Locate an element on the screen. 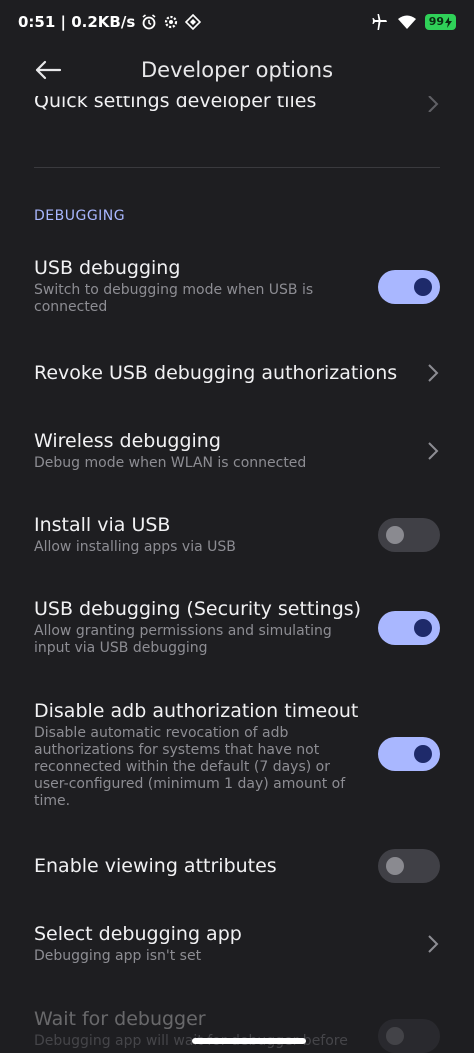  settings-item-title: USB debugging (Security settings) is located at coordinates (198, 609).